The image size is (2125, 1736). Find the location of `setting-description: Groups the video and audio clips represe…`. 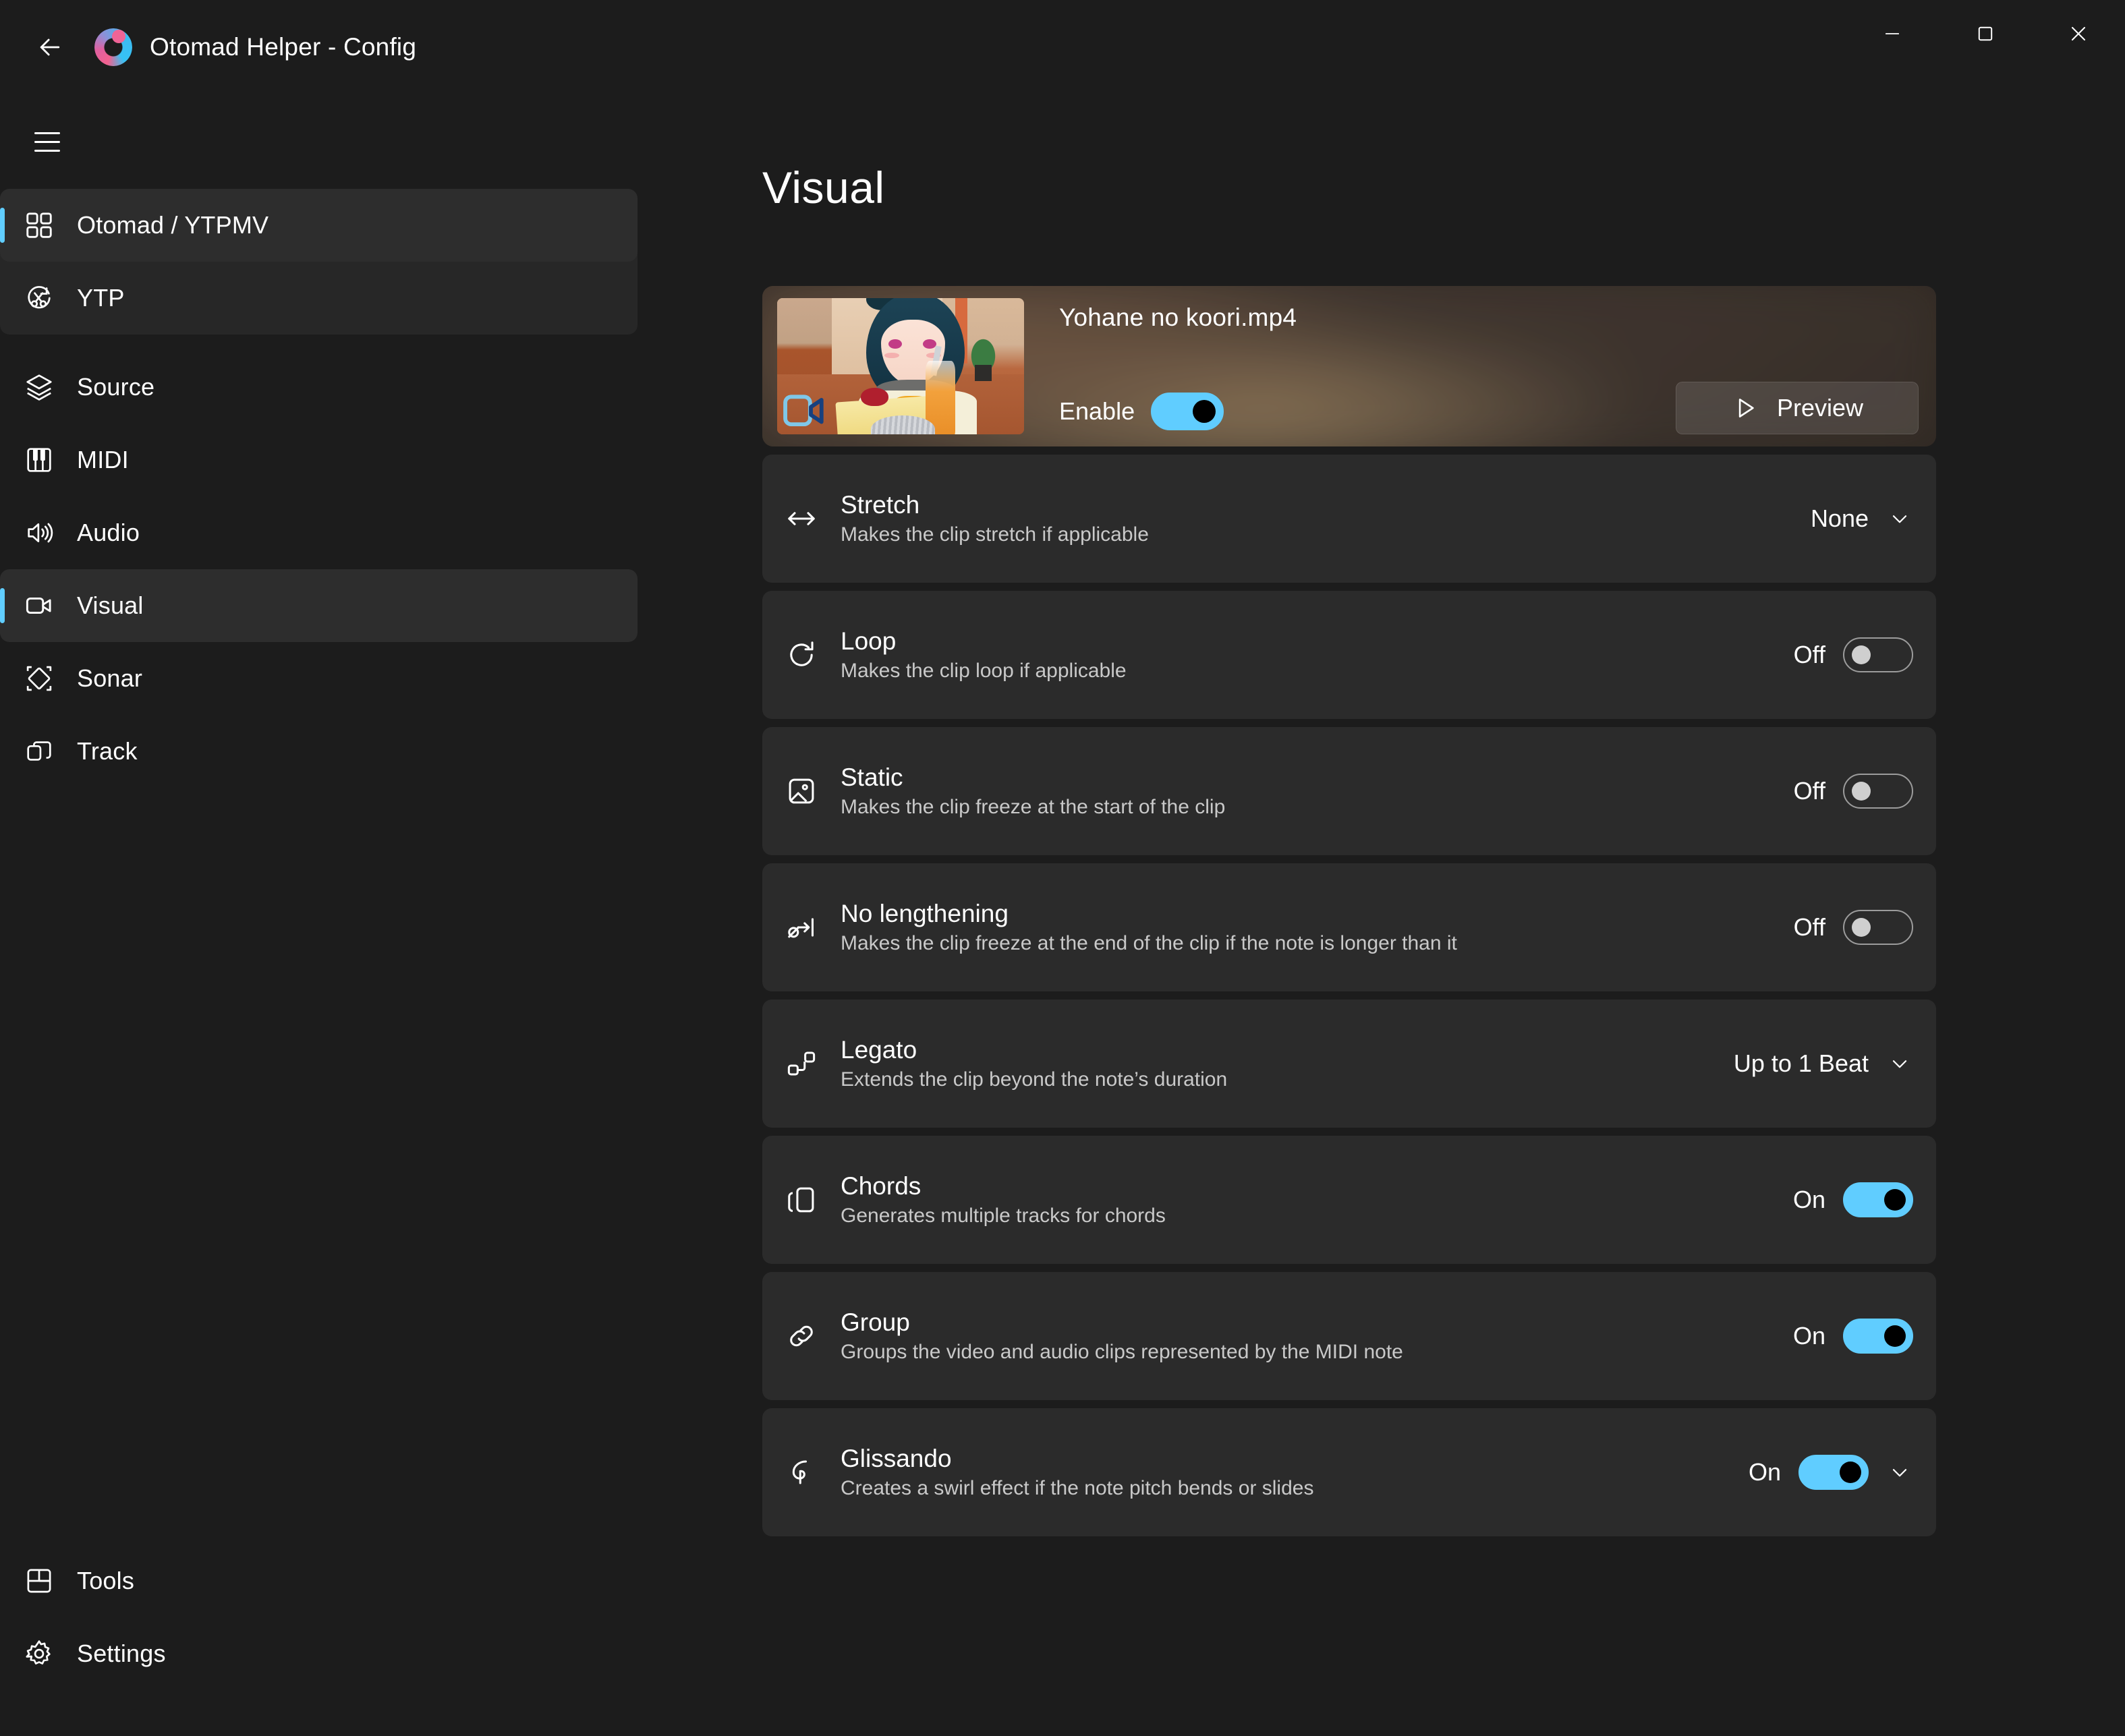

setting-description: Groups the video and audio clips represe… is located at coordinates (1122, 1351).